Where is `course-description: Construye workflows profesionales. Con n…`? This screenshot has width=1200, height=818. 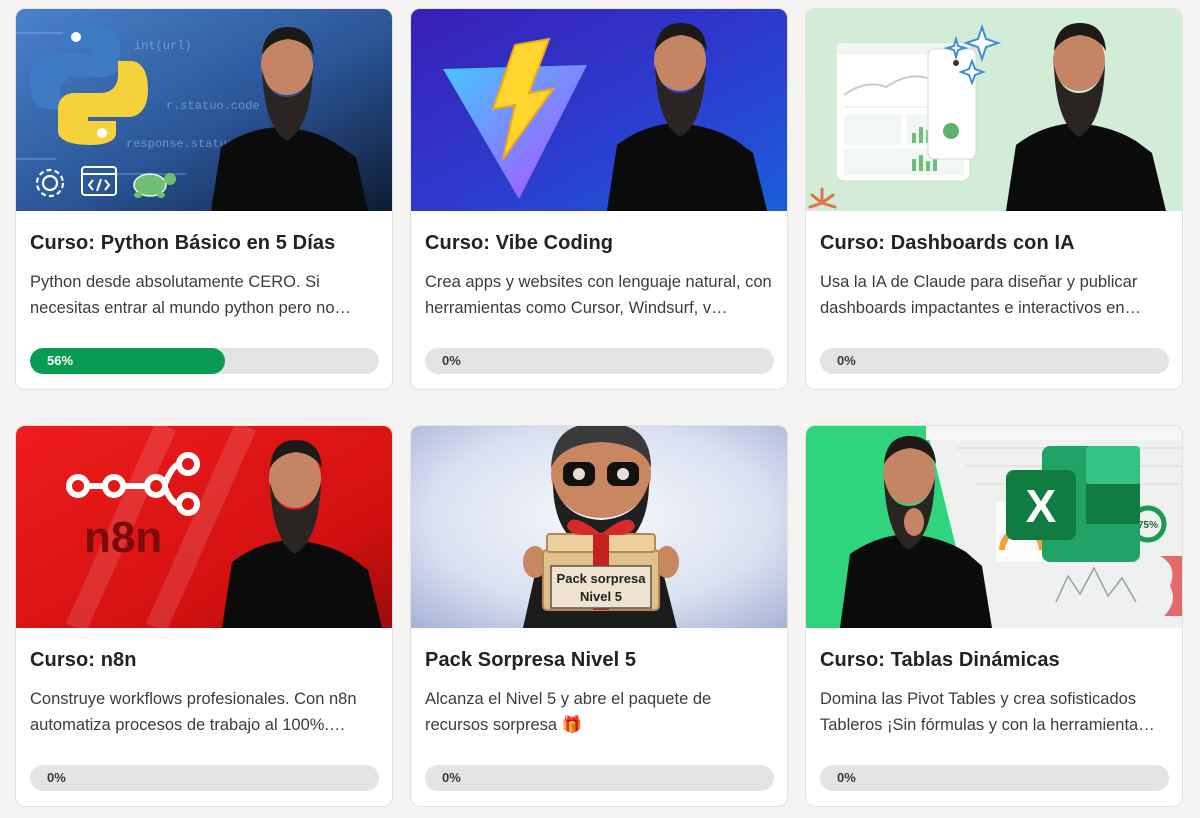
course-description: Construye workflows profesionales. Con n… is located at coordinates (193, 712).